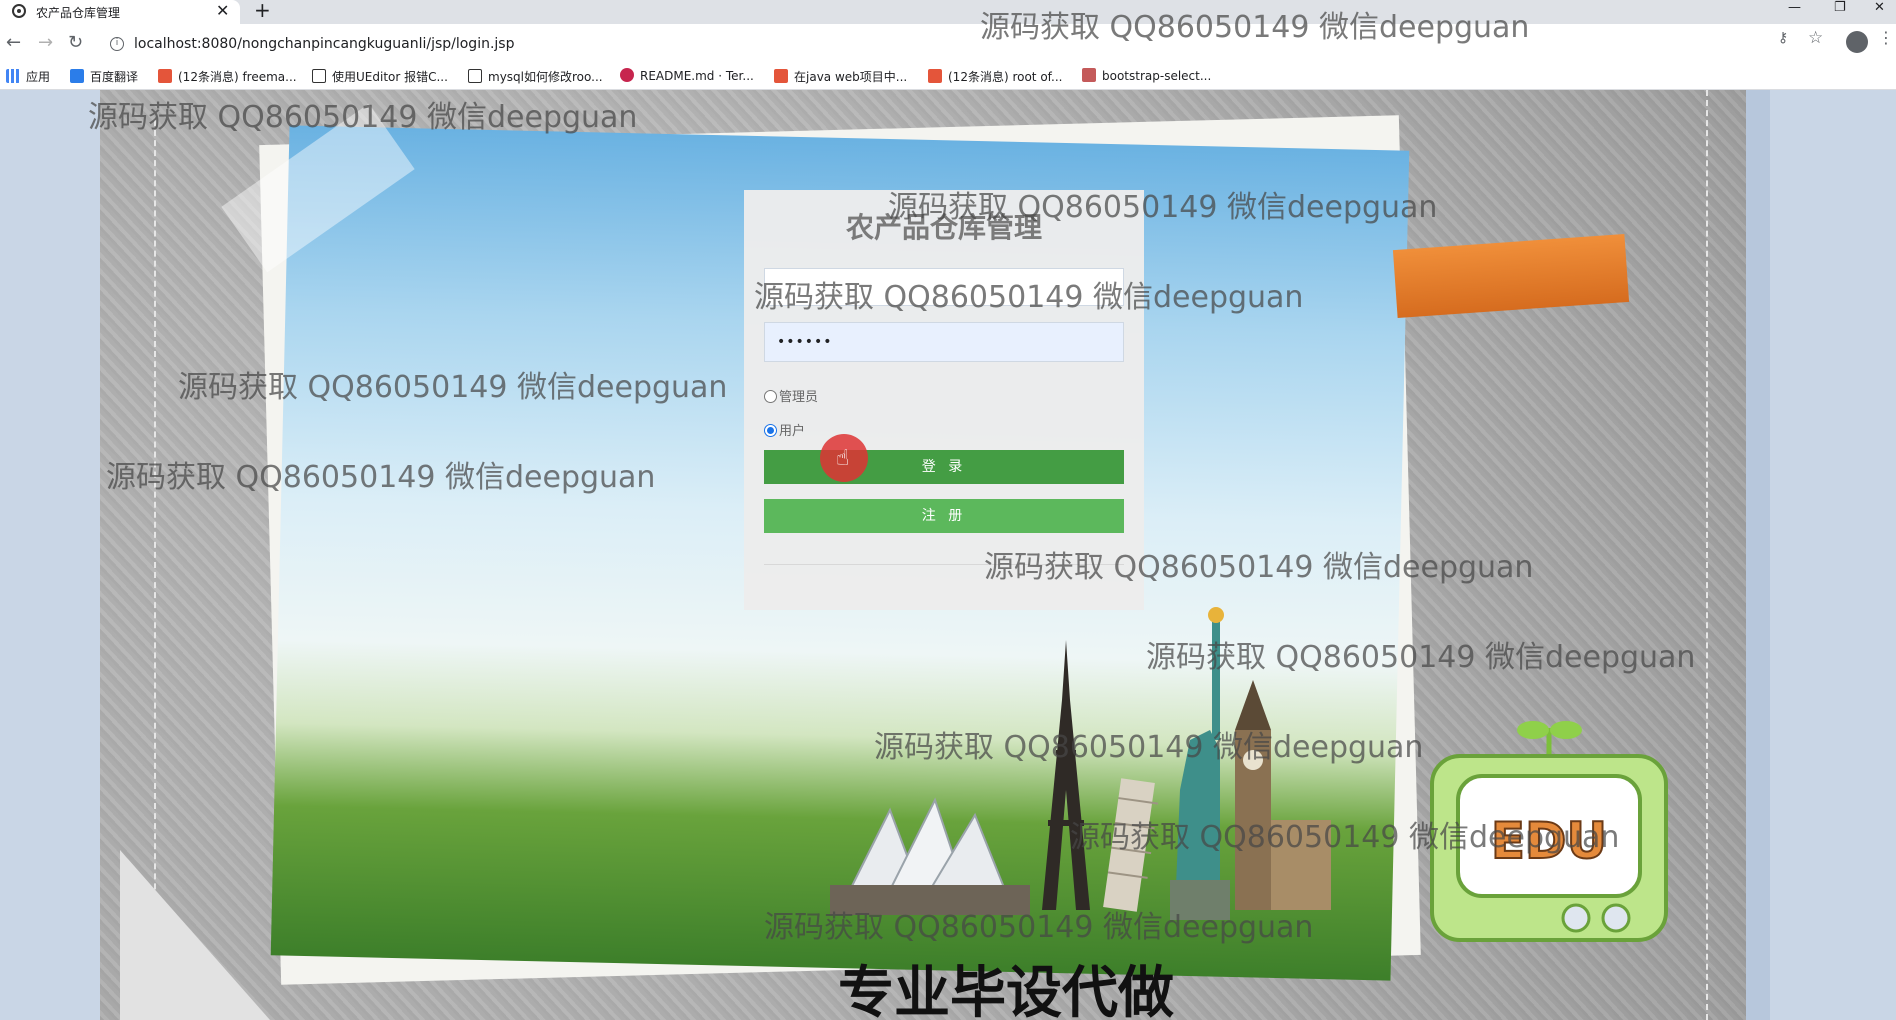 This screenshot has width=1896, height=1020. I want to click on promo-banner: 专业毕设代做, so click(1006, 990).